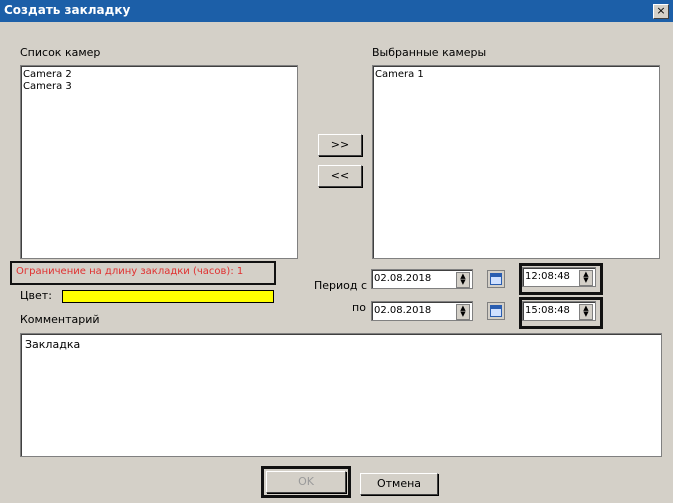 This screenshot has height=503, width=673. I want to click on from-time-value: 12:08:48, so click(547, 276).